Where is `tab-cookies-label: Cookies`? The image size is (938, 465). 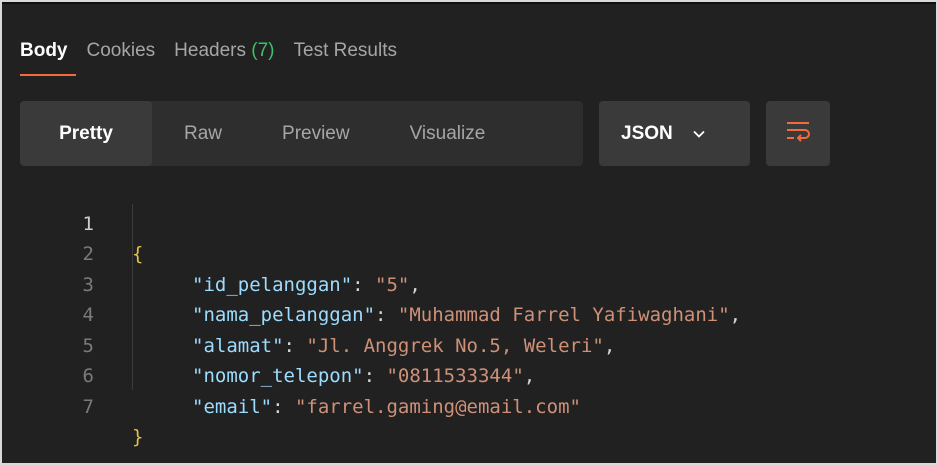
tab-cookies-label: Cookies is located at coordinates (121, 50).